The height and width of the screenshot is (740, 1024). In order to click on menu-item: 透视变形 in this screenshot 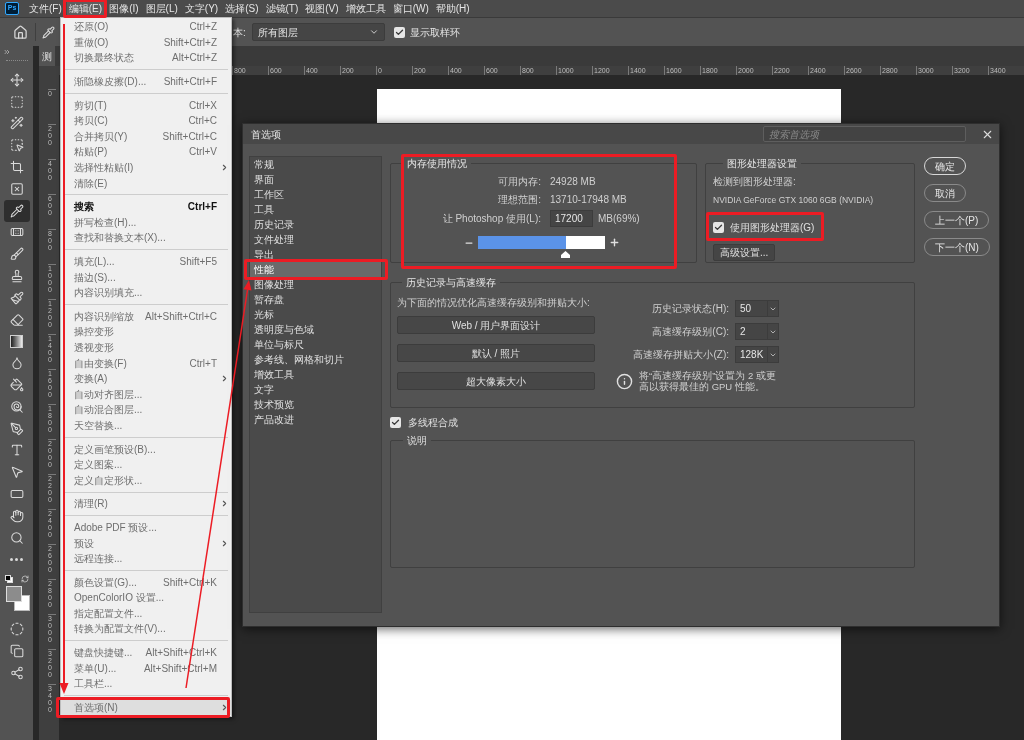, I will do `click(146, 347)`.